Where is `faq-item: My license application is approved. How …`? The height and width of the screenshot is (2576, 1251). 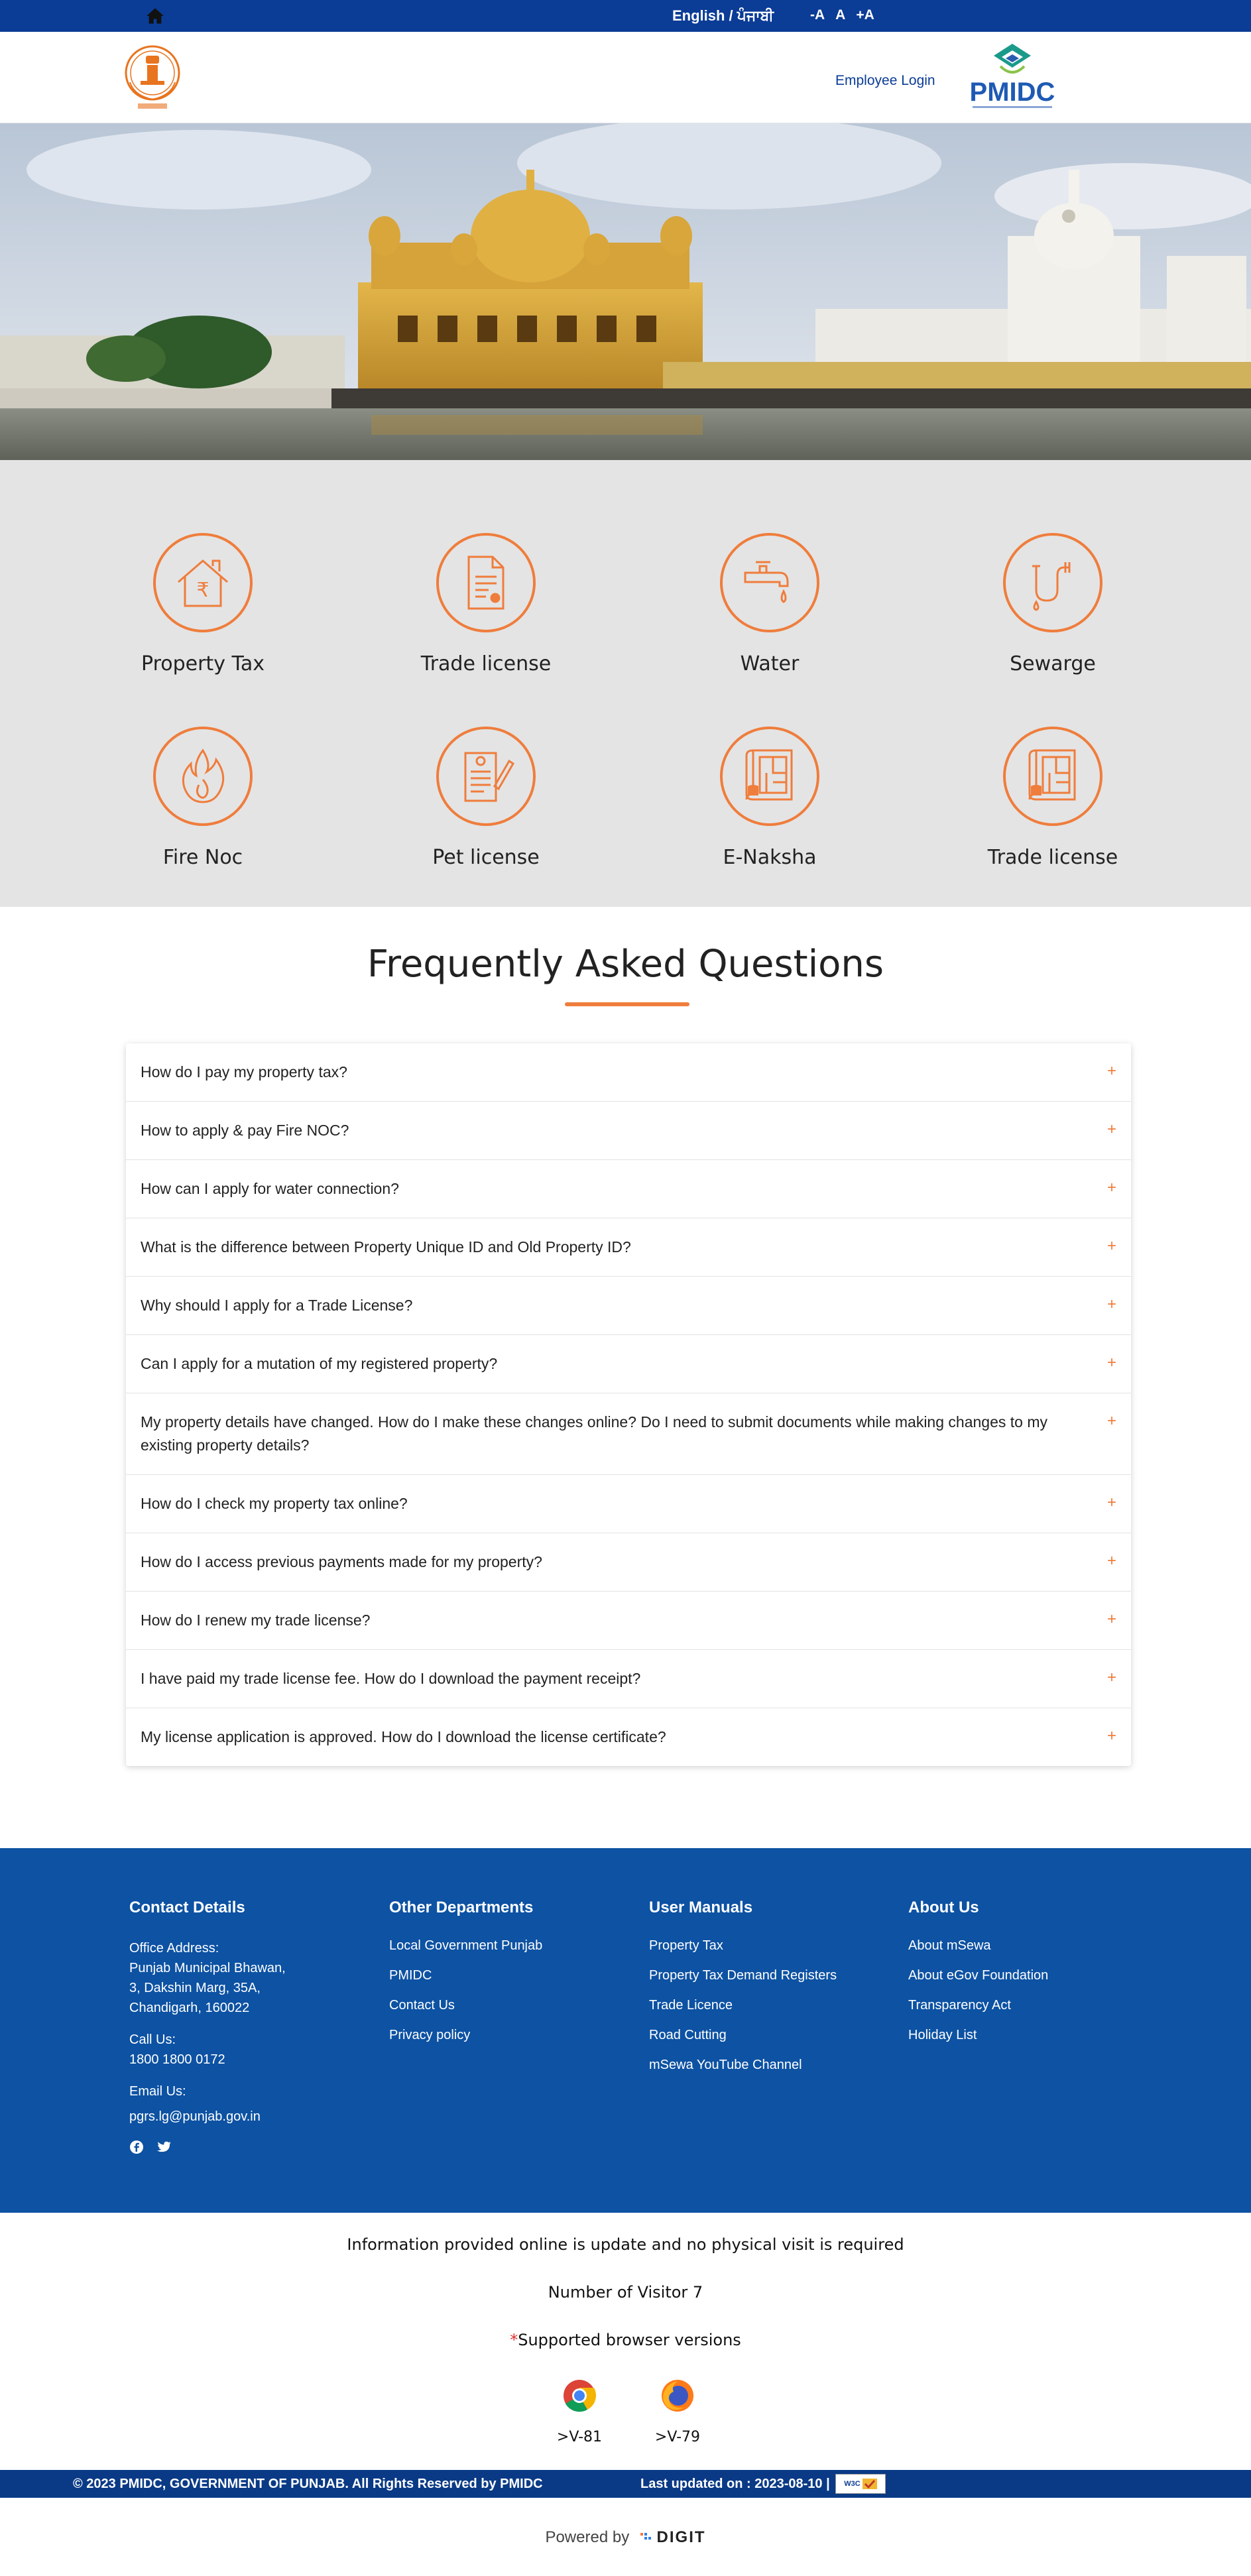
faq-item: My license application is approved. How … is located at coordinates (628, 1737).